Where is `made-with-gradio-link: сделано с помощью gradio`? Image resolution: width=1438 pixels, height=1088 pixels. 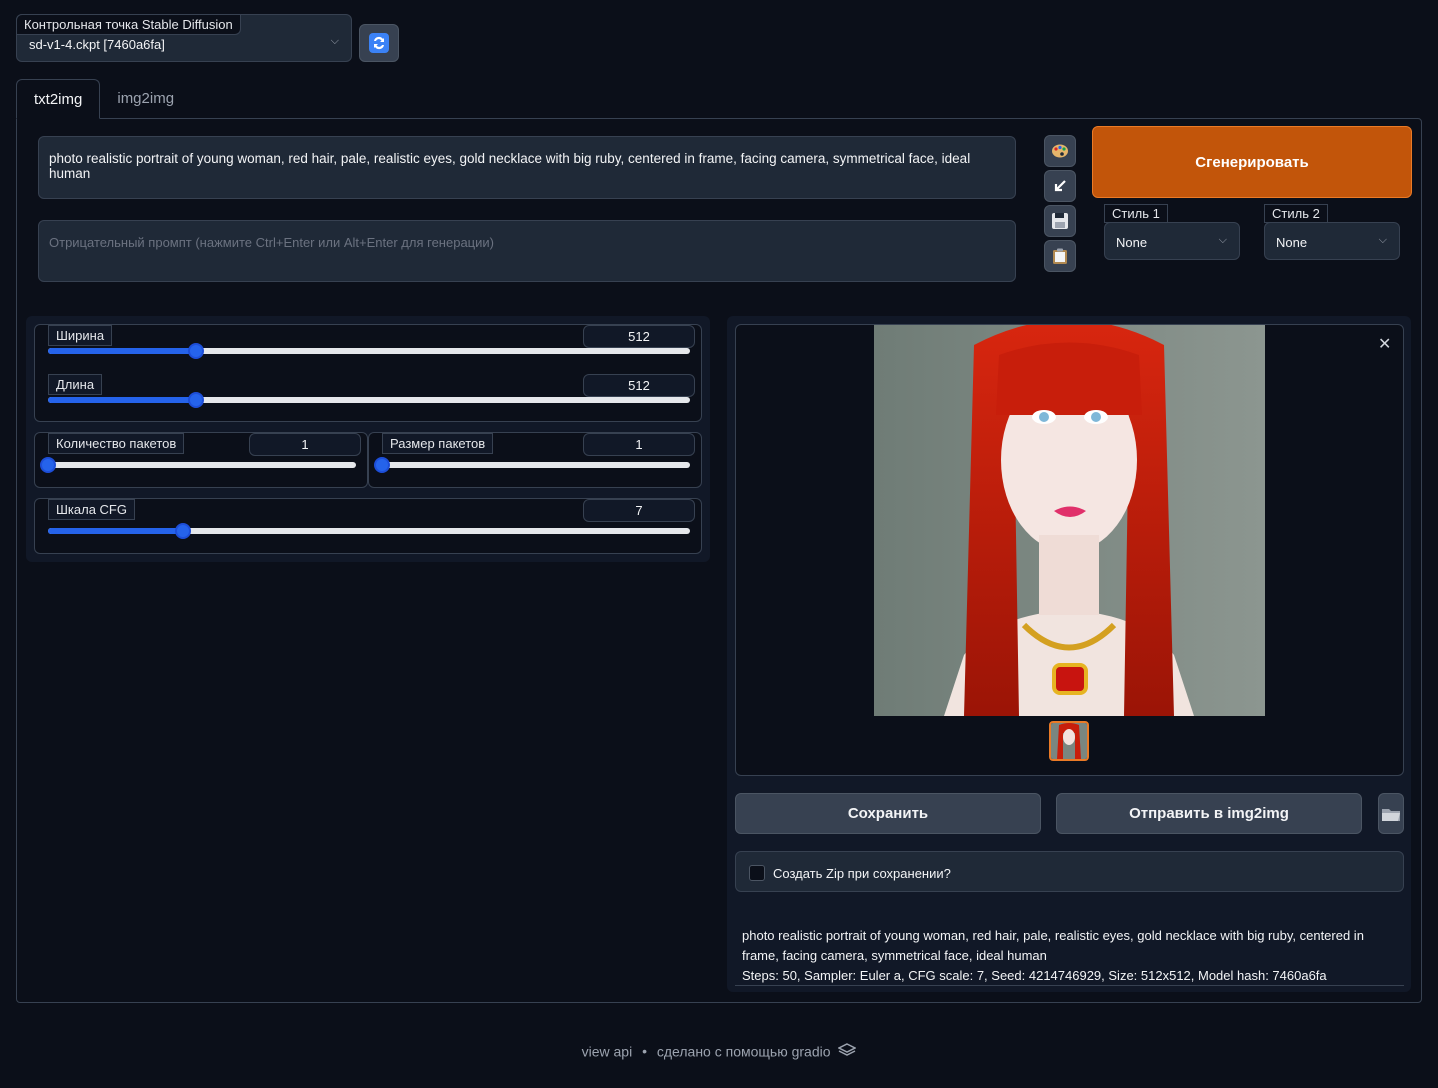 made-with-gradio-link: сделано с помощью gradio is located at coordinates (744, 1051).